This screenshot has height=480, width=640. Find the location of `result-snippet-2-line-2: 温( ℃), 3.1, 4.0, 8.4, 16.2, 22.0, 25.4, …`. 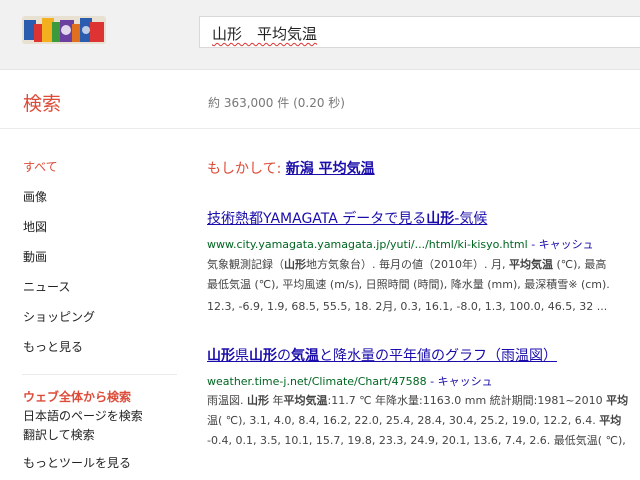

result-snippet-2-line-2: 温( ℃), 3.1, 4.0, 8.4, 16.2, 22.0, 25.4, … is located at coordinates (414, 420).